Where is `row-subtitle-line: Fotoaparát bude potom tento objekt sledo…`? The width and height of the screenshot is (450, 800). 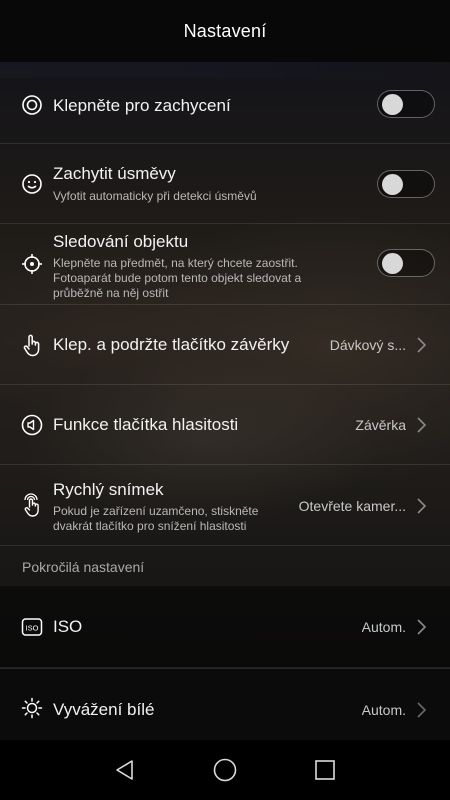
row-subtitle-line: Fotoaparát bude potom tento objekt sledo… is located at coordinates (177, 278).